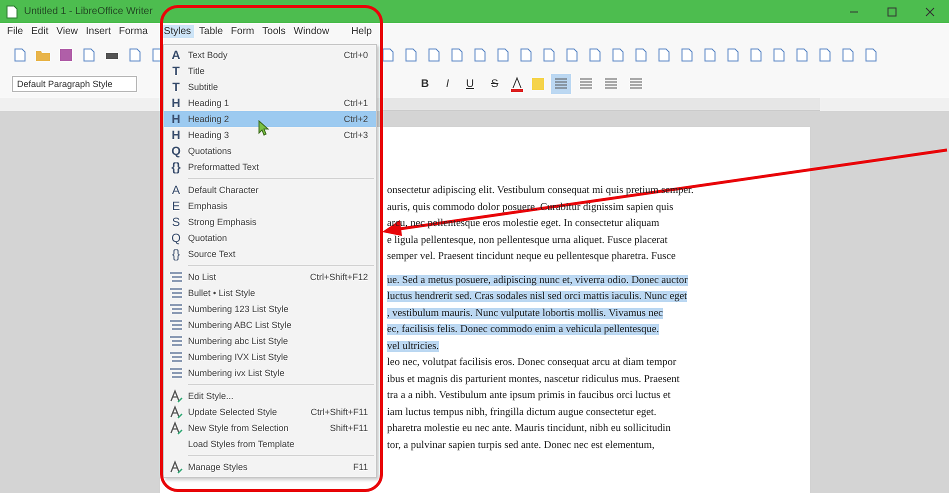 The height and width of the screenshot is (493, 949). Describe the element at coordinates (270, 293) in the screenshot. I see `menu-item: Bullet • List Style` at that location.